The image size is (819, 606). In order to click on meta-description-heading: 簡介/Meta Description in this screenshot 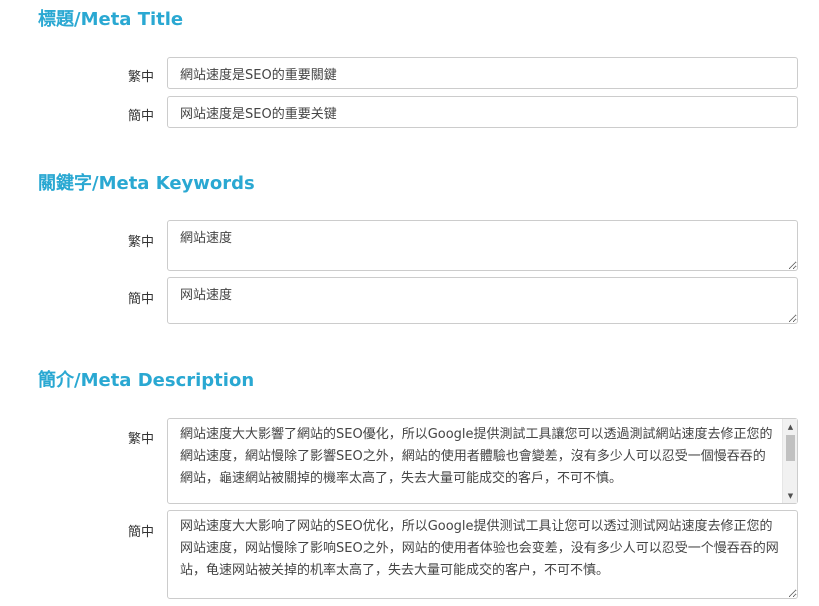, I will do `click(146, 380)`.